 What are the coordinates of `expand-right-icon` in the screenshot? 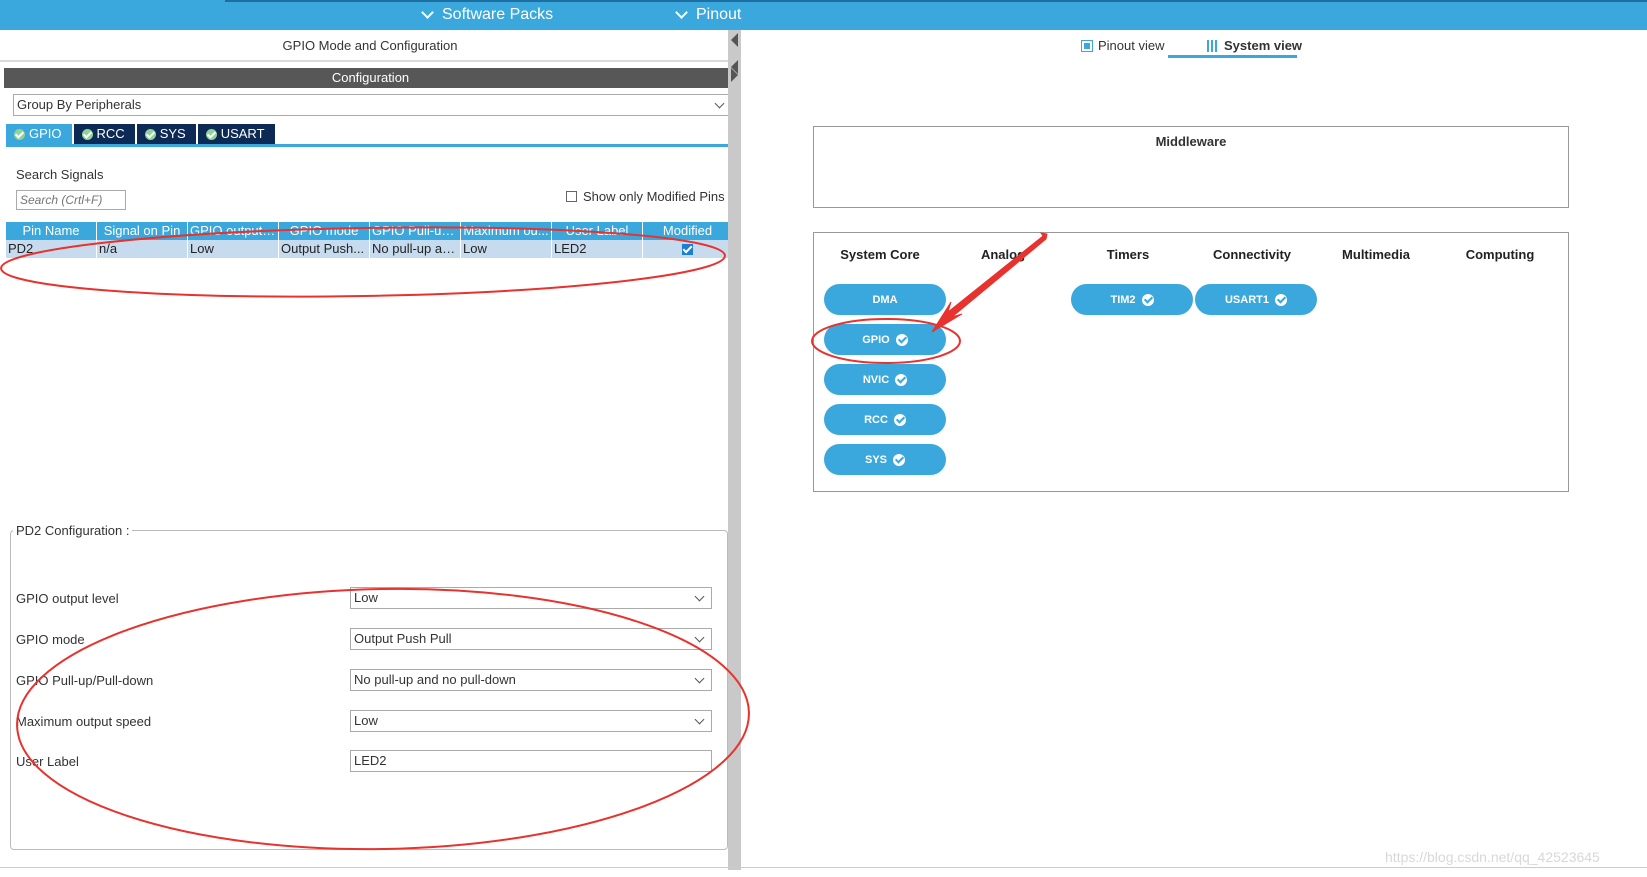 It's located at (734, 75).